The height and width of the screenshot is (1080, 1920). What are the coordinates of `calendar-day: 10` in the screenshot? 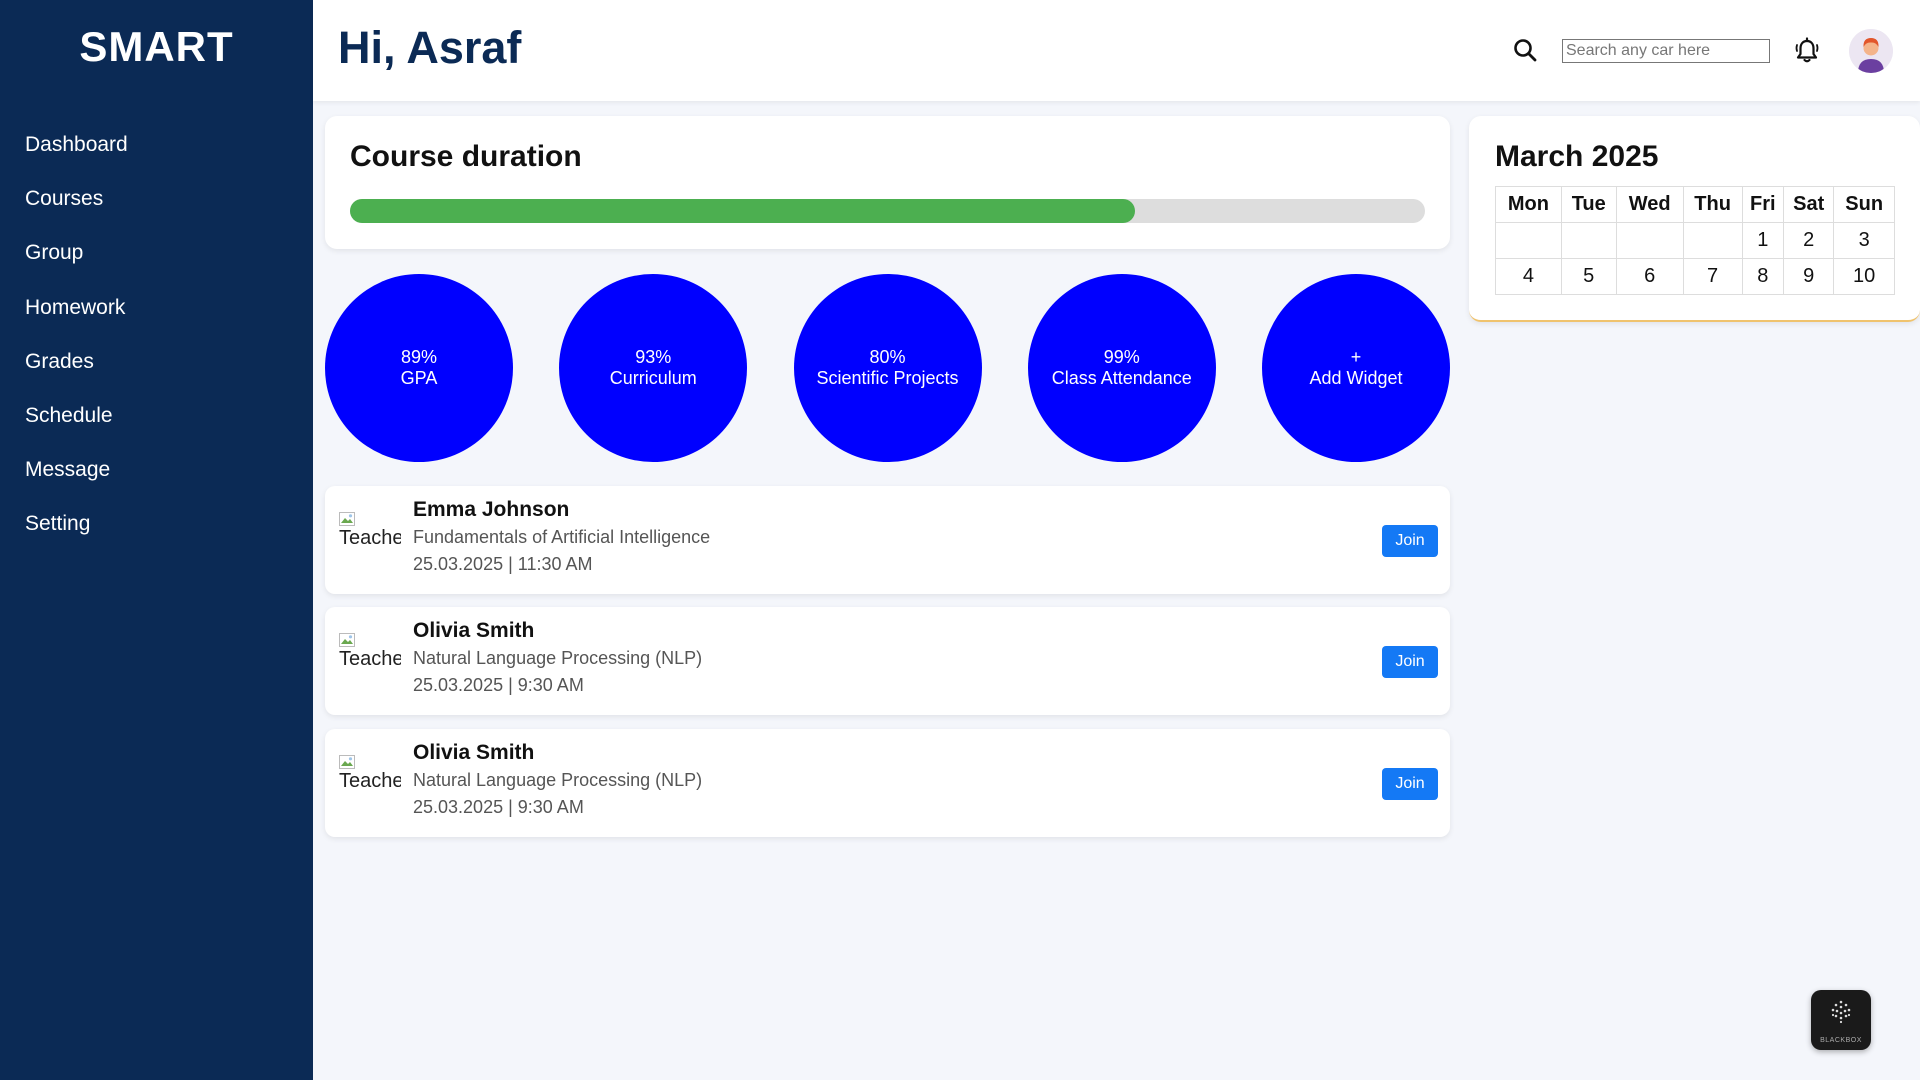 It's located at (1864, 276).